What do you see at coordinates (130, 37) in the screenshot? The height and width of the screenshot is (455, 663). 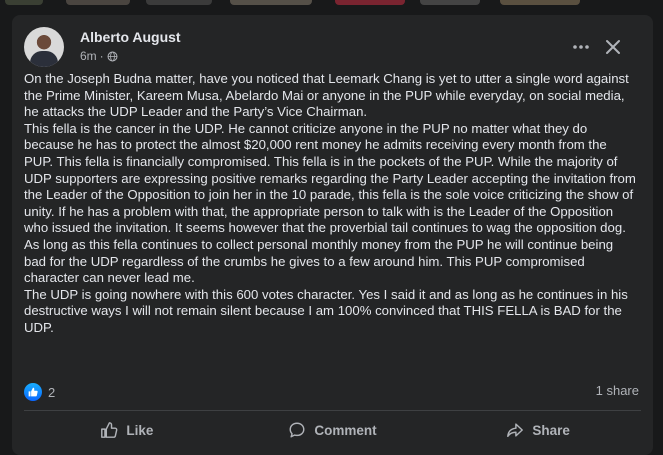 I see `author-name: Alberto August` at bounding box center [130, 37].